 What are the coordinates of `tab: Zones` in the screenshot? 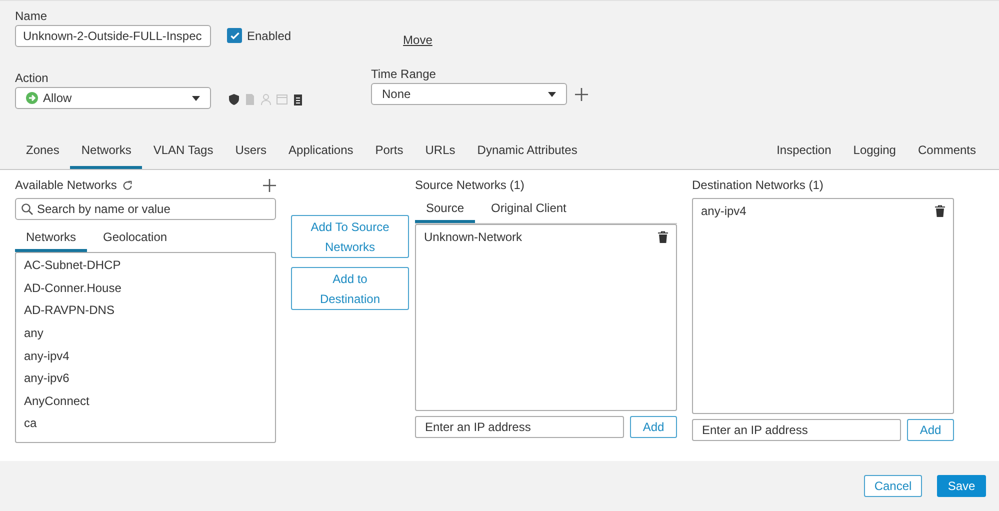 It's located at (42, 153).